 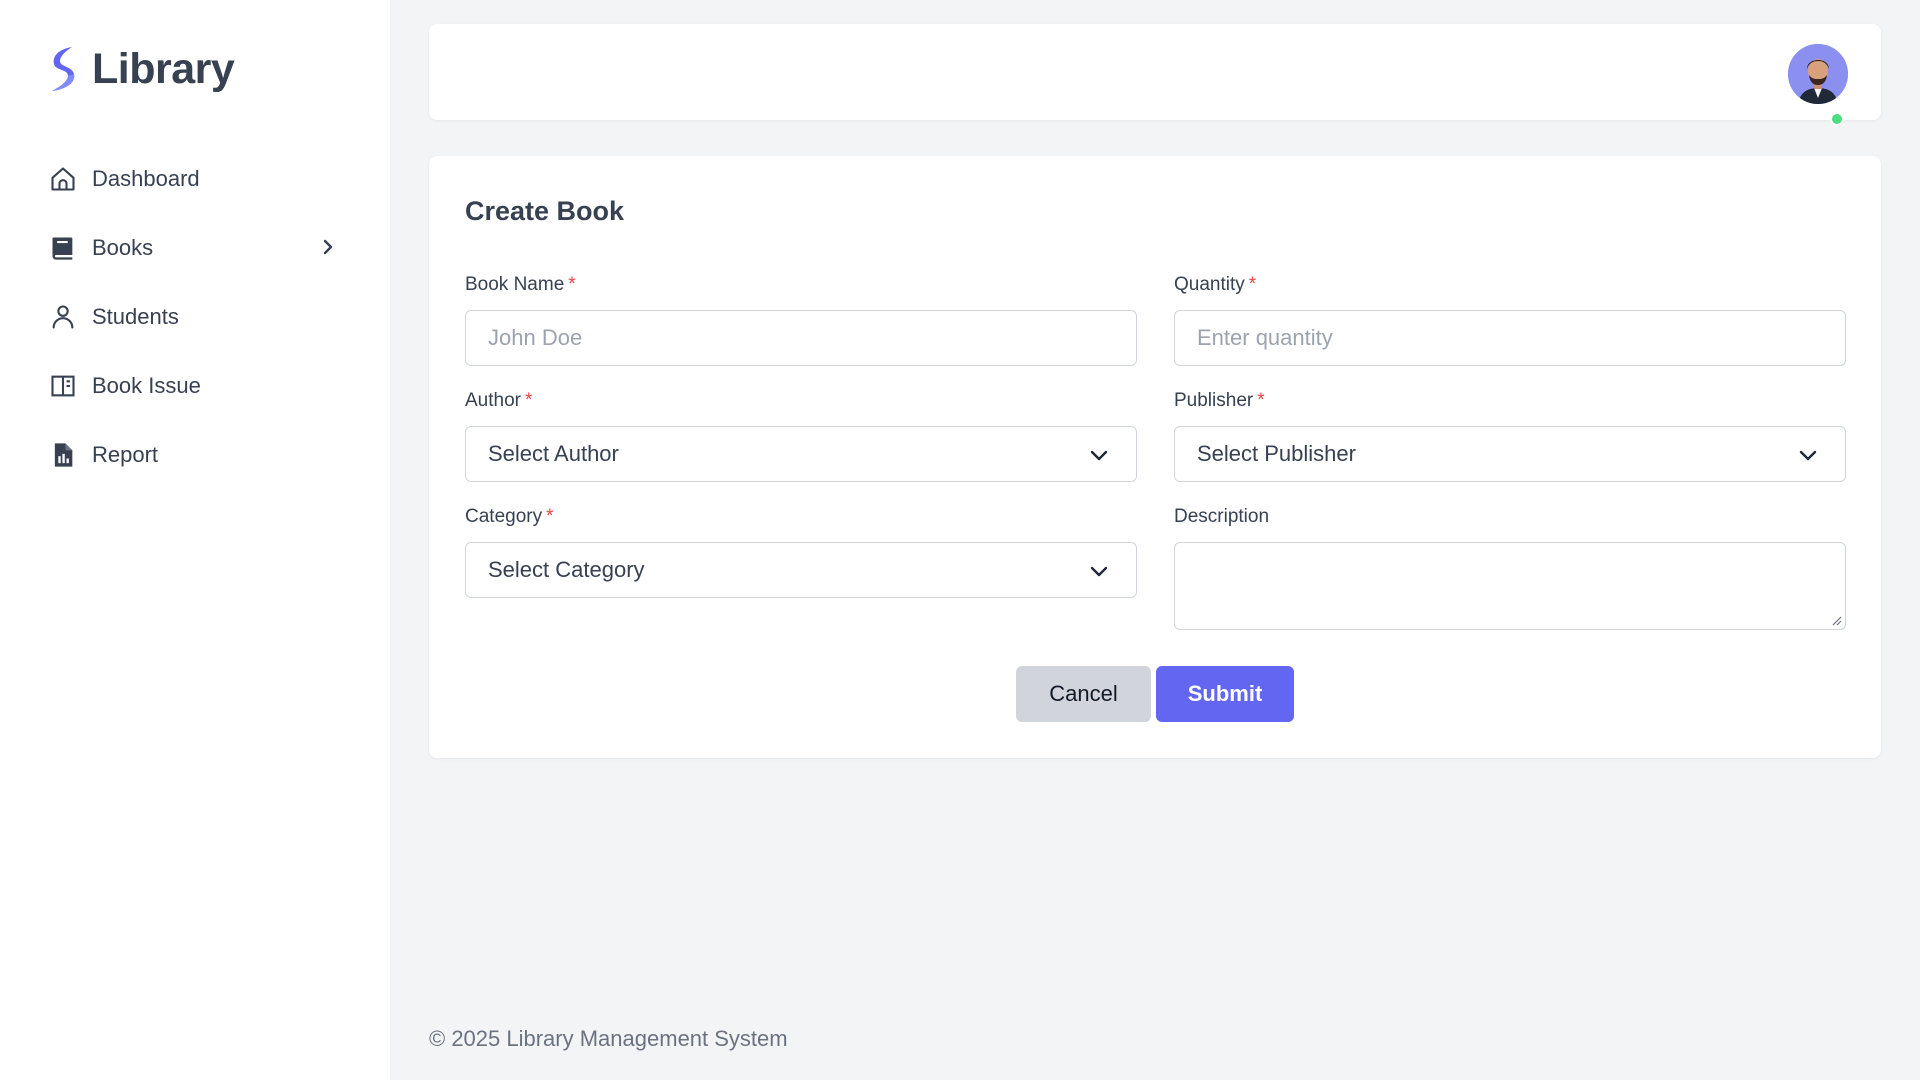 I want to click on quantity-label-text: Quantity, so click(x=1209, y=284).